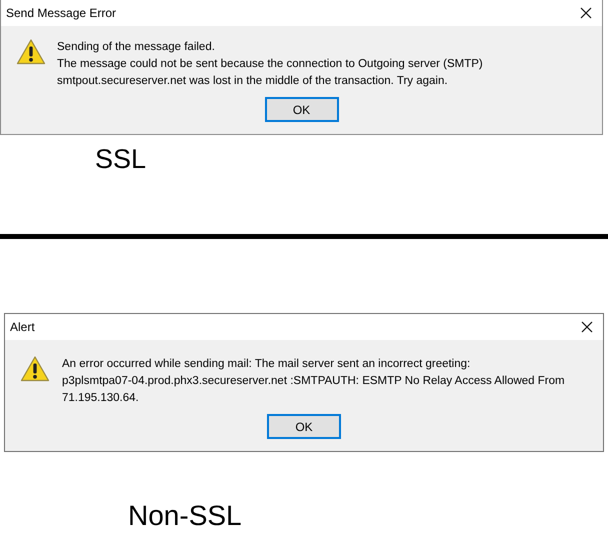 Image resolution: width=608 pixels, height=536 pixels. I want to click on message-text: An error occurred while sending mail: The mail server sent an incorrect greeting:, so click(267, 364).